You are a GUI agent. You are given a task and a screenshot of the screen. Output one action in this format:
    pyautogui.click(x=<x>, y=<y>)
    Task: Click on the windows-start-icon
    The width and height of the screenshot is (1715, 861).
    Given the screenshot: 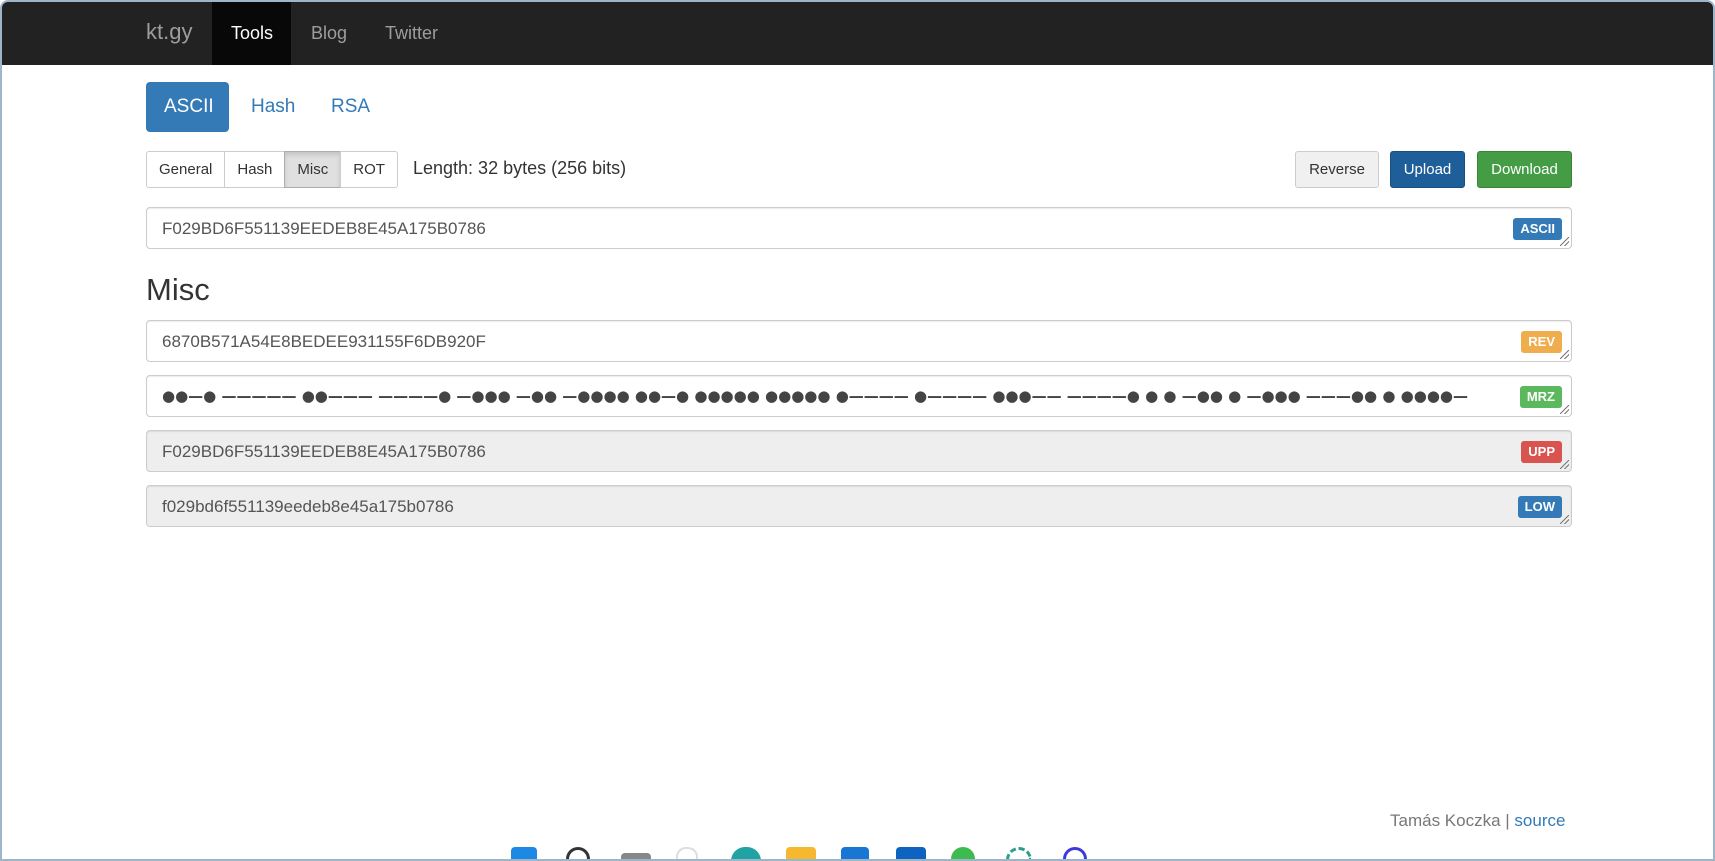 What is the action you would take?
    pyautogui.click(x=524, y=854)
    